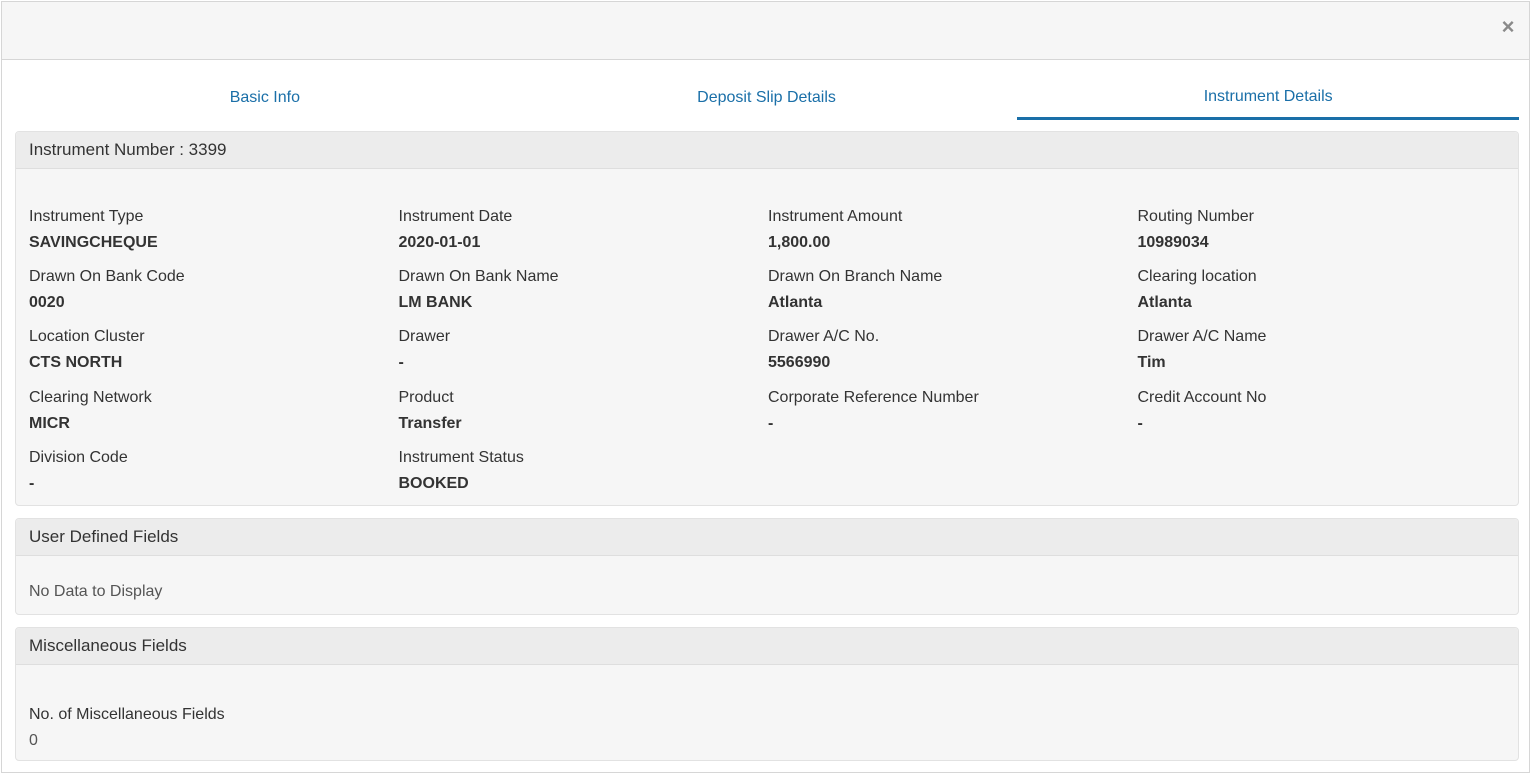 The image size is (1533, 776). Describe the element at coordinates (107, 277) in the screenshot. I see `field-label: Drawn On Bank Code` at that location.